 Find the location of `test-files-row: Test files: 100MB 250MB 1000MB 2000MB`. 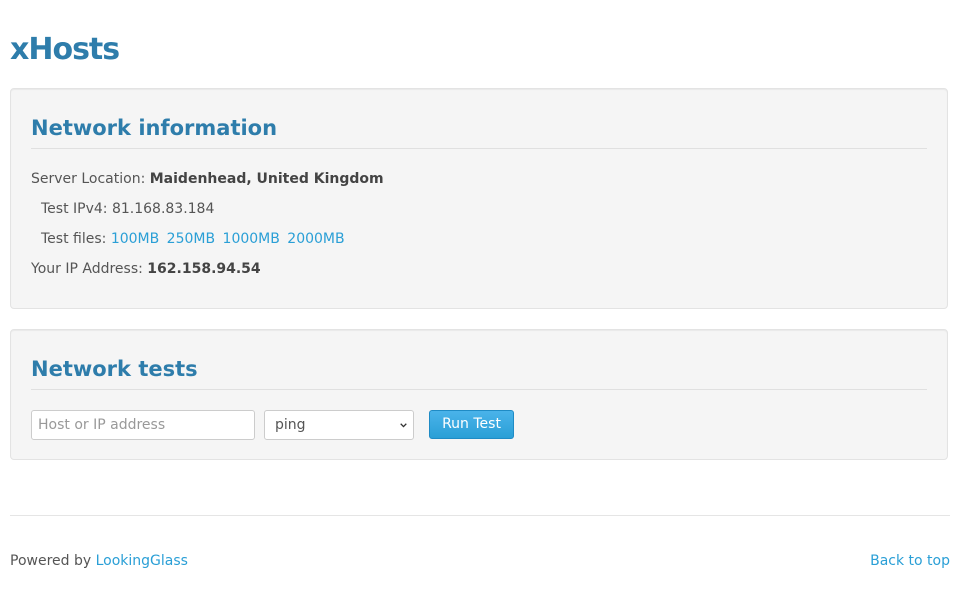

test-files-row: Test files: 100MB 250MB 1000MB 2000MB is located at coordinates (194, 239).